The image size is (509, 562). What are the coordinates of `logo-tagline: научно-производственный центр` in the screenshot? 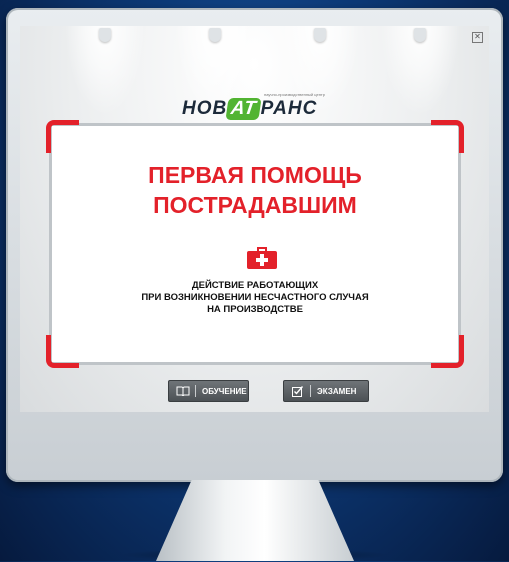 It's located at (294, 94).